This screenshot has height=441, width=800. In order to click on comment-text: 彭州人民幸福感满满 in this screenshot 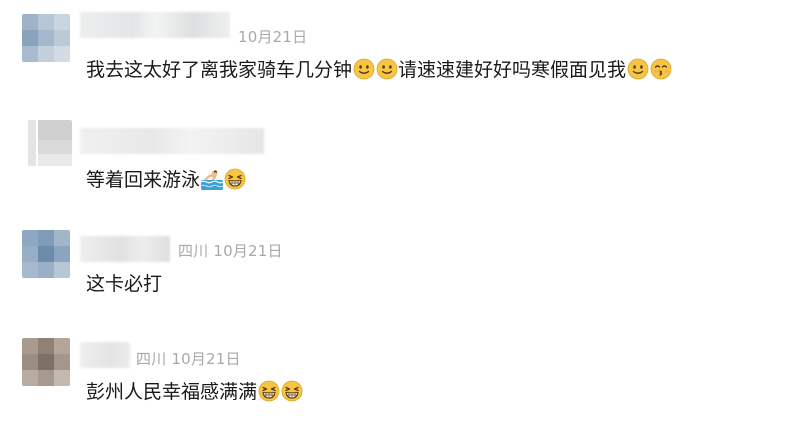, I will do `click(194, 392)`.